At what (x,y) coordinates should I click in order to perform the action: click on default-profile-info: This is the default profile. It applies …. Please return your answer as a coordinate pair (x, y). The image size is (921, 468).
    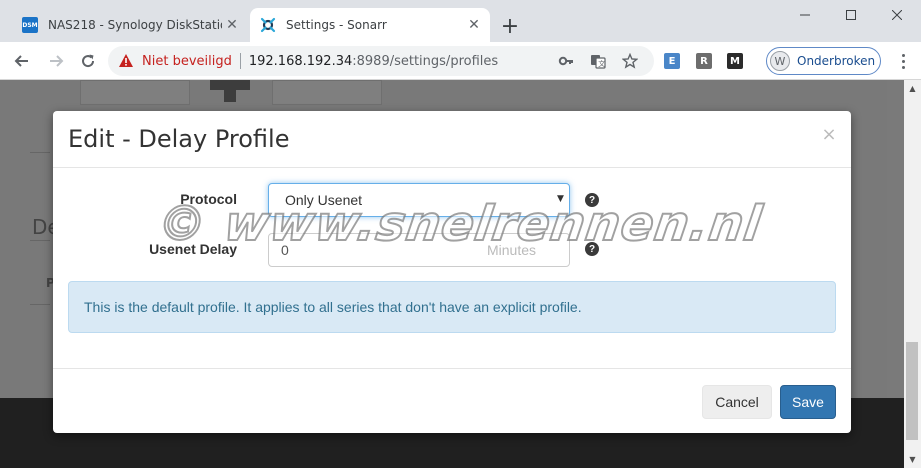
    Looking at the image, I should click on (452, 307).